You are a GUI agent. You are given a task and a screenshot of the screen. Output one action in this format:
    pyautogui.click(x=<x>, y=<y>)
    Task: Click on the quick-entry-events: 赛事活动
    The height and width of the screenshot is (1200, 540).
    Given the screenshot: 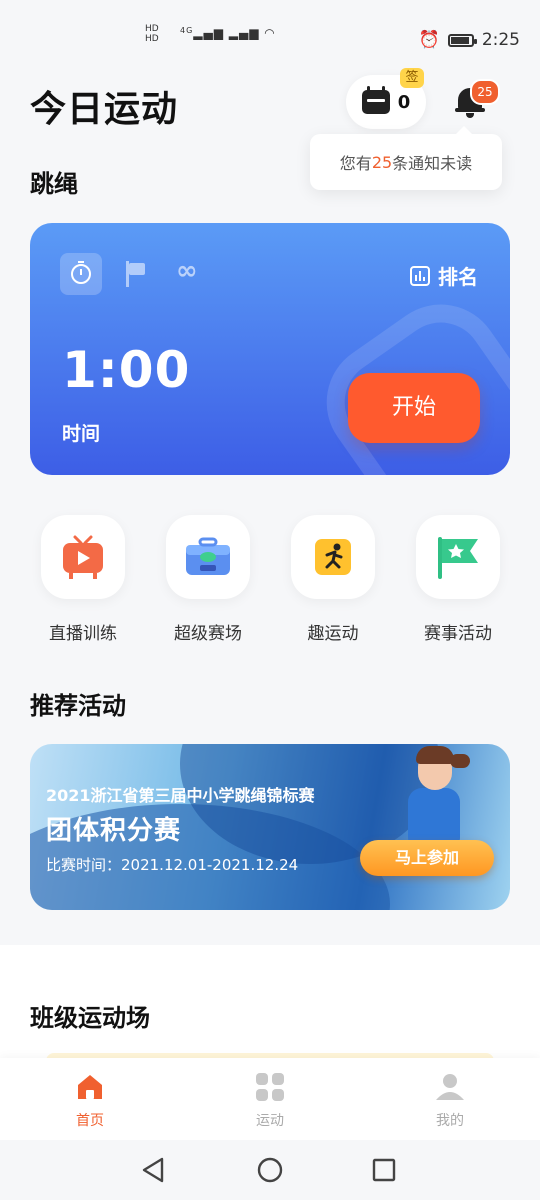 What is the action you would take?
    pyautogui.click(x=458, y=579)
    